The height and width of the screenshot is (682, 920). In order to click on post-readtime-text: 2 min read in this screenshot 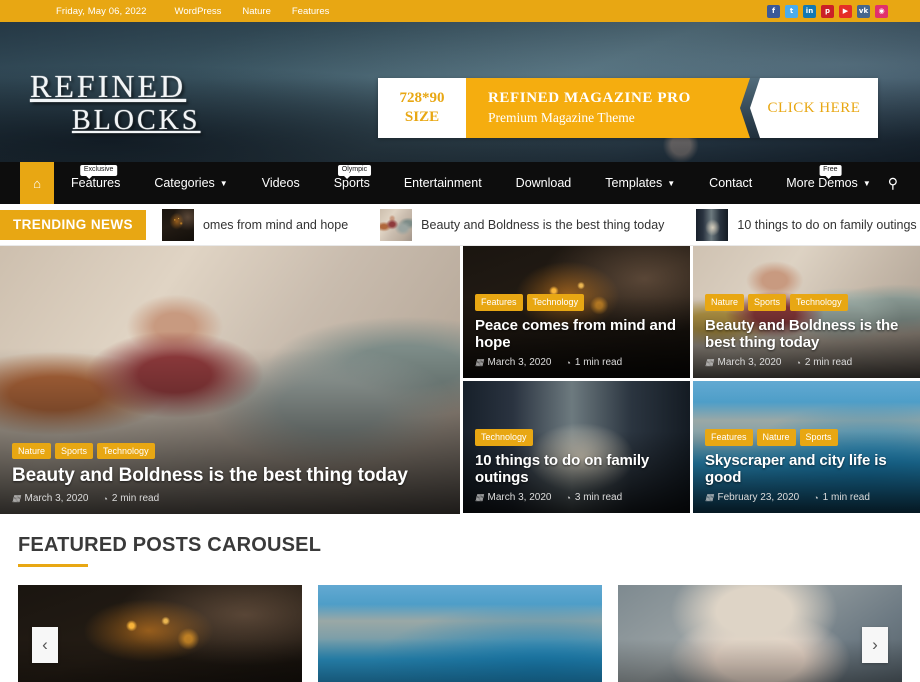, I will do `click(135, 498)`.